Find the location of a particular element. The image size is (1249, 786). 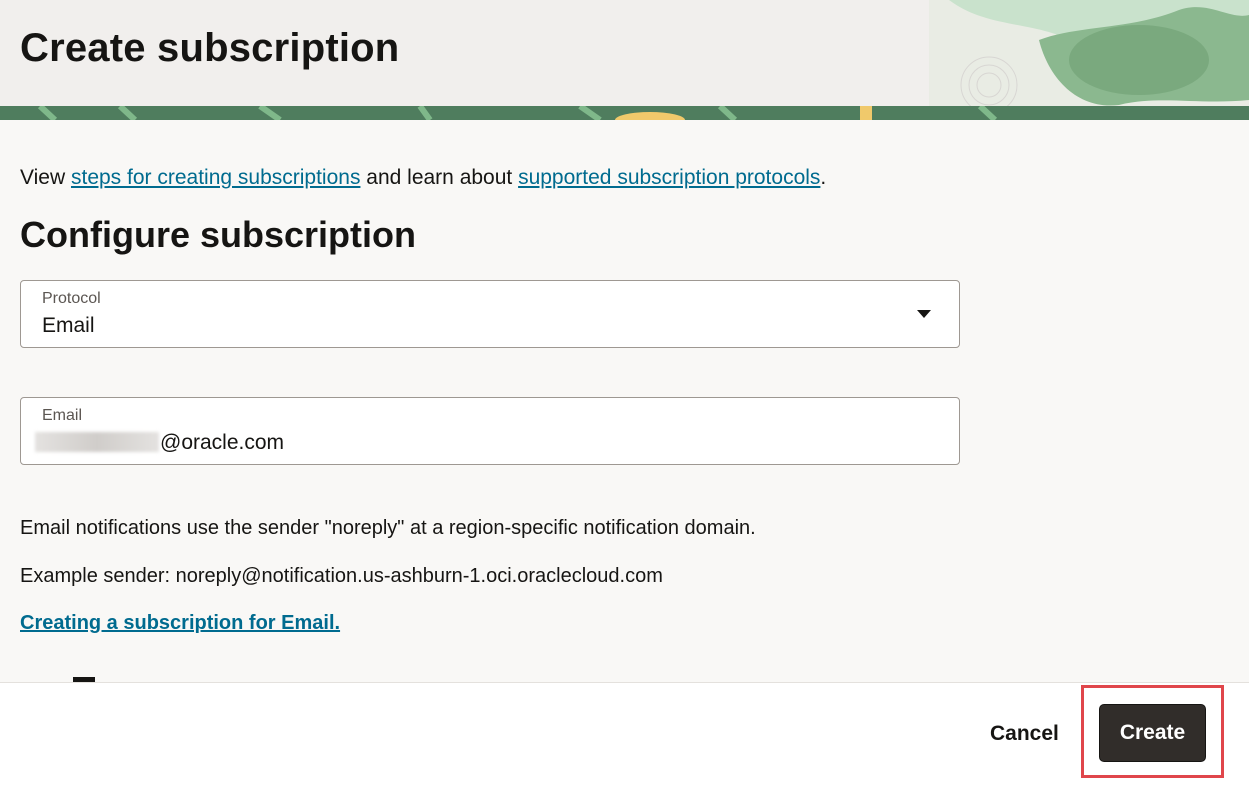

page-title: Create subscription is located at coordinates (210, 48).